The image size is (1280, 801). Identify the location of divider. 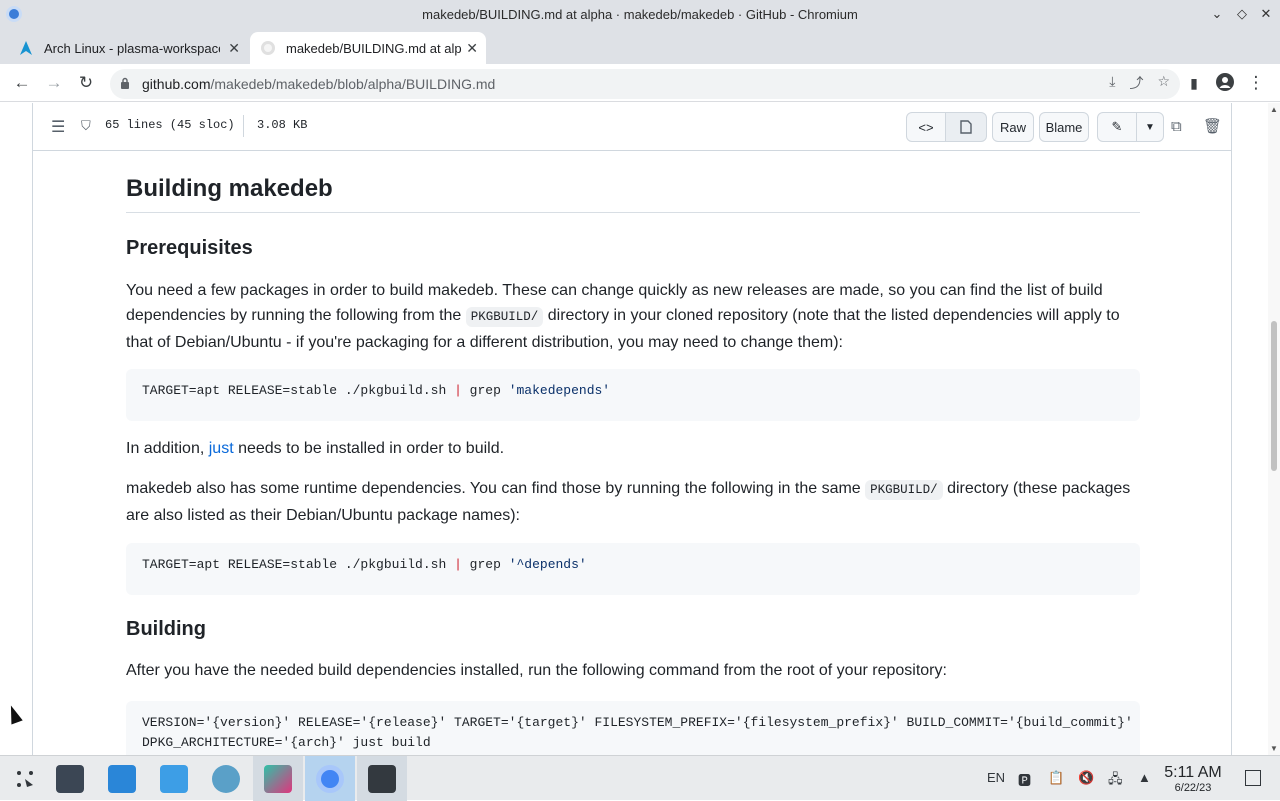
(243, 126).